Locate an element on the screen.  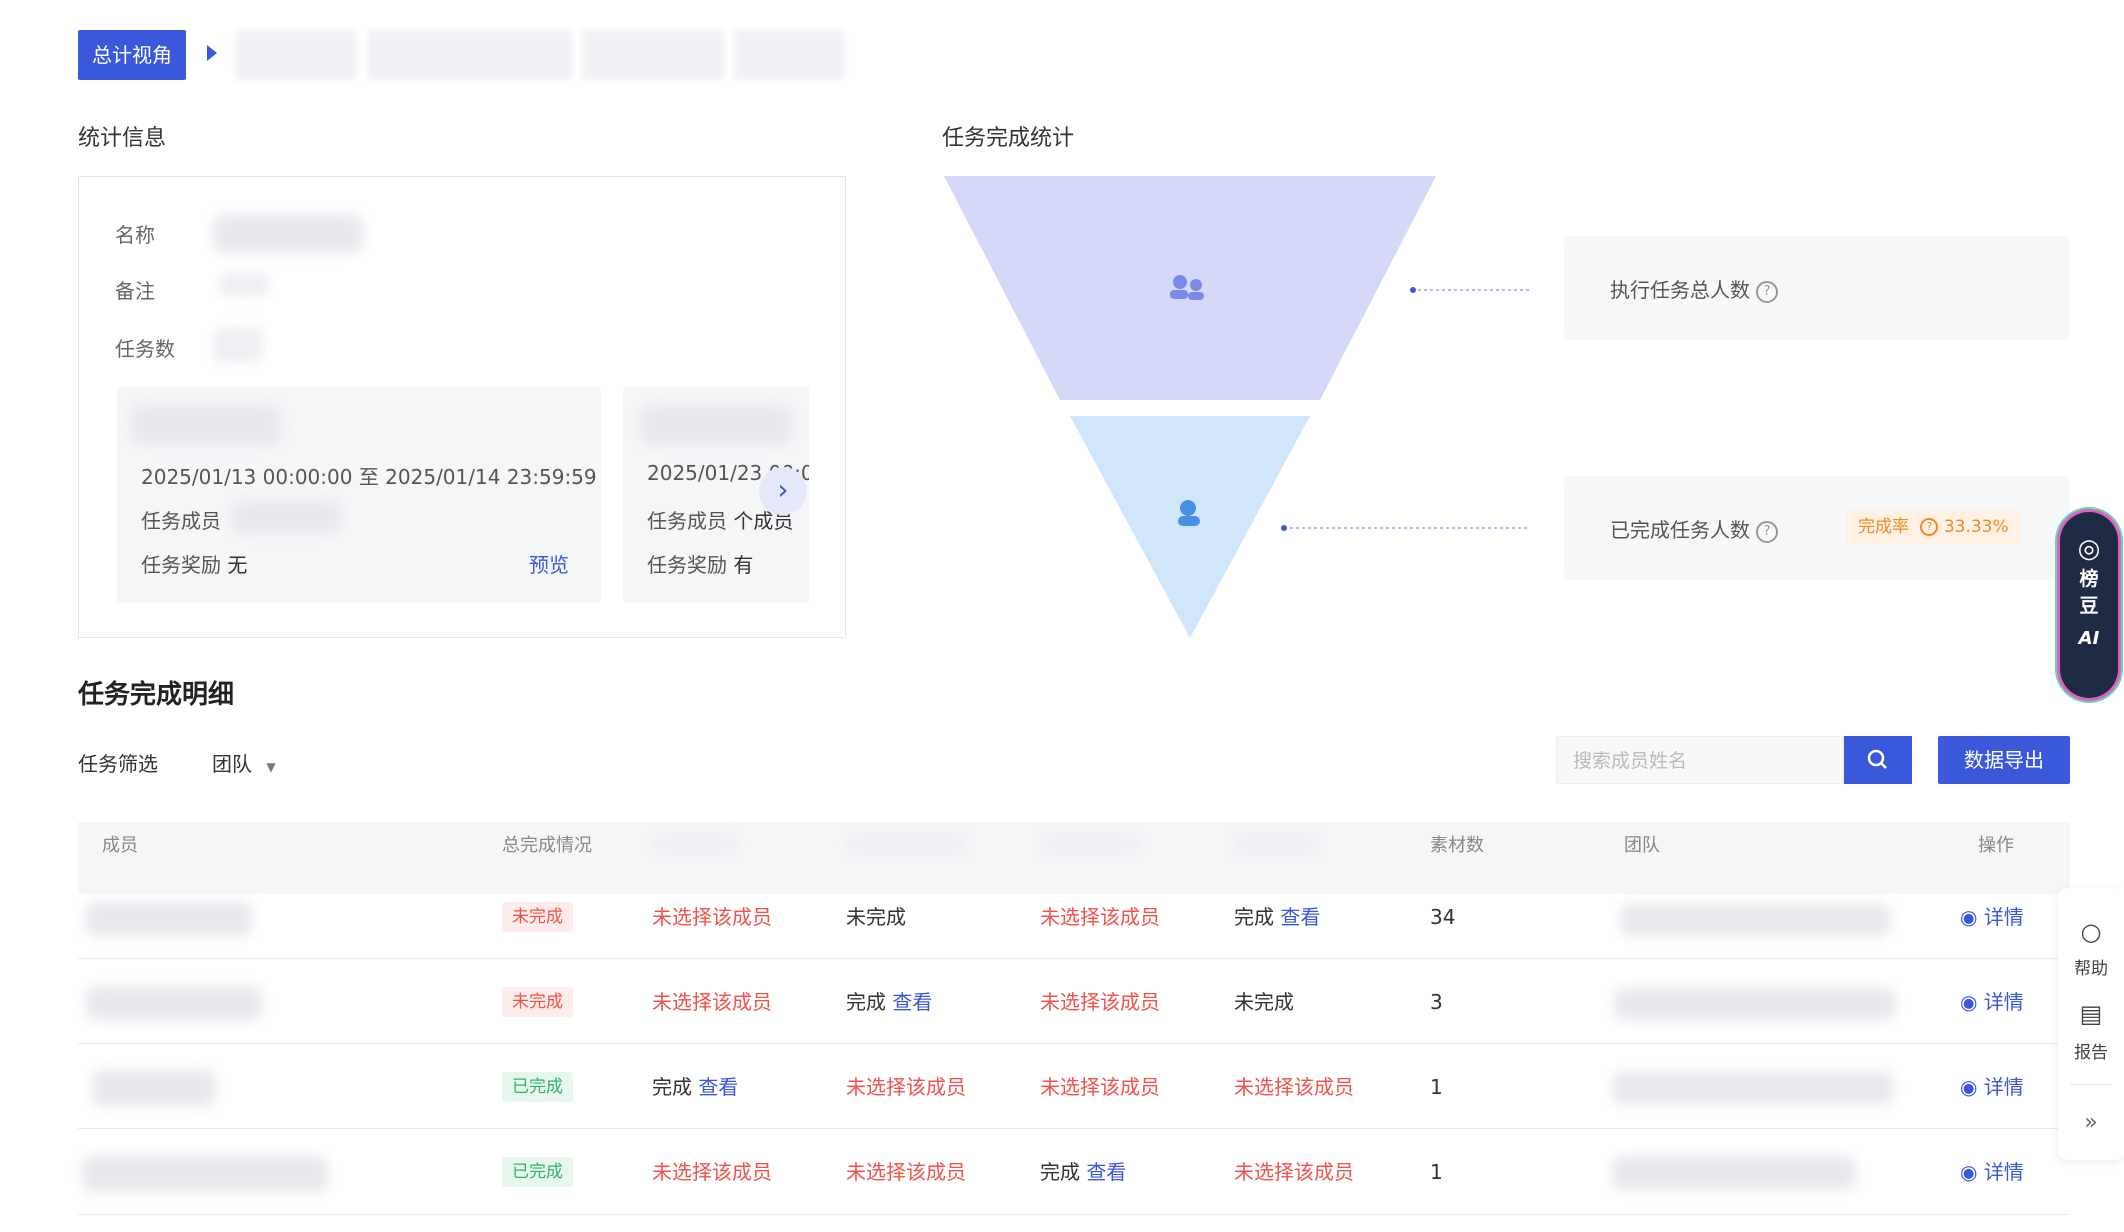
report-button: 报告 is located at coordinates (2091, 1050).